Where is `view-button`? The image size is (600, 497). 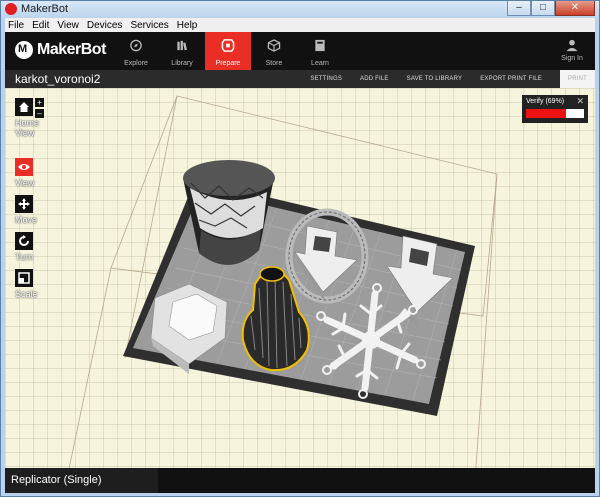
view-button is located at coordinates (24, 167).